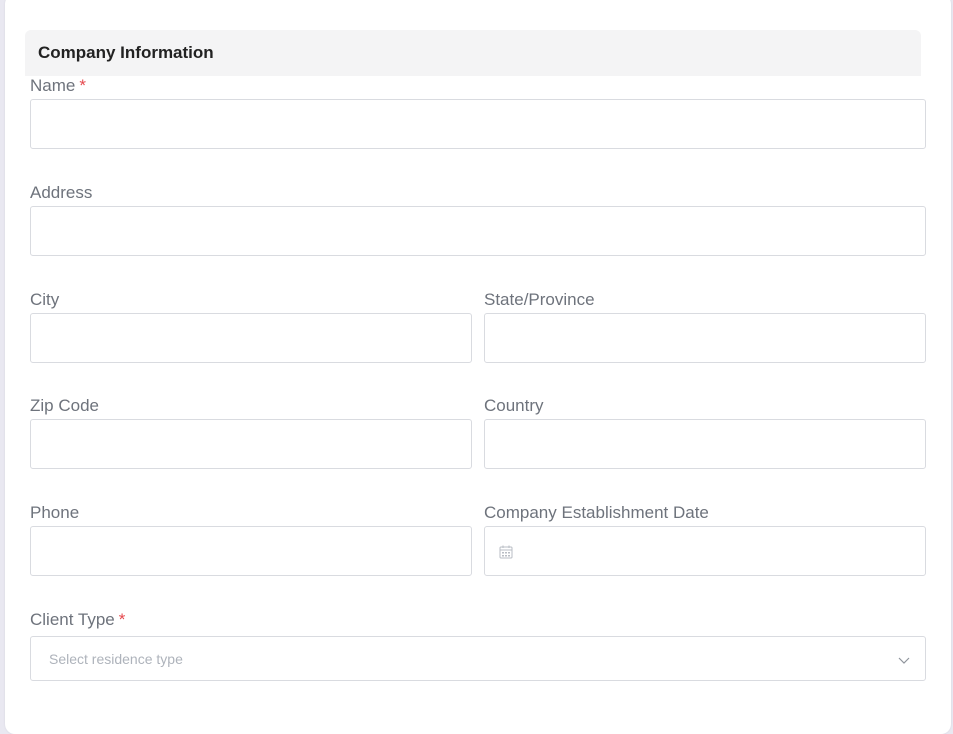 This screenshot has width=953, height=734. Describe the element at coordinates (705, 338) in the screenshot. I see `state-input` at that location.